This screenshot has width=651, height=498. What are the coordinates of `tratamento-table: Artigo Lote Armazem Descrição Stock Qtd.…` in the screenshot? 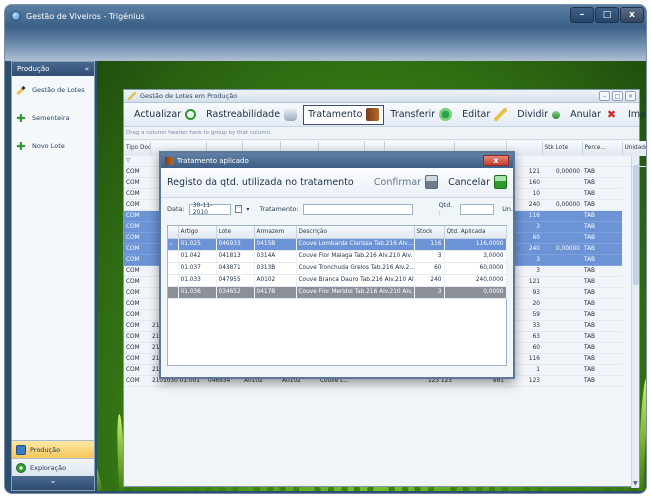 It's located at (337, 262).